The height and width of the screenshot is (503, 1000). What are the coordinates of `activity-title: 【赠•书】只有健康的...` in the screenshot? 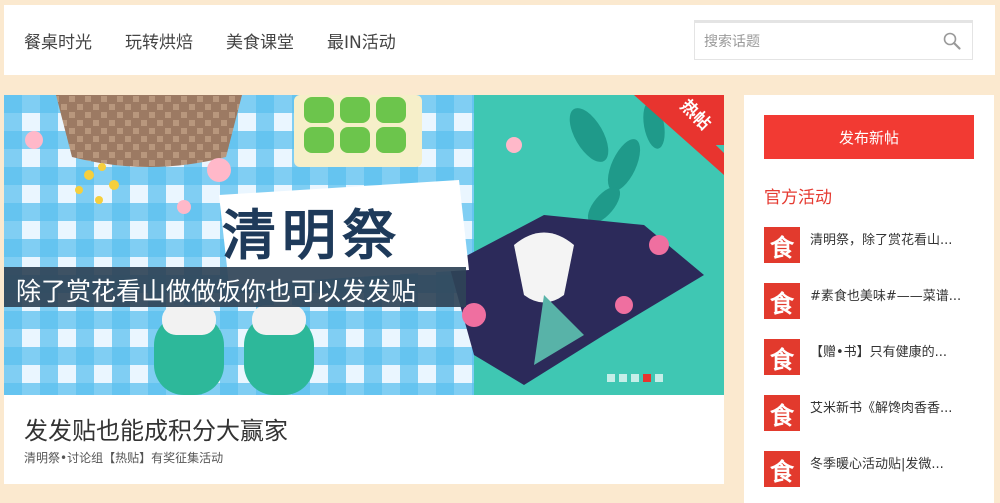 It's located at (890, 350).